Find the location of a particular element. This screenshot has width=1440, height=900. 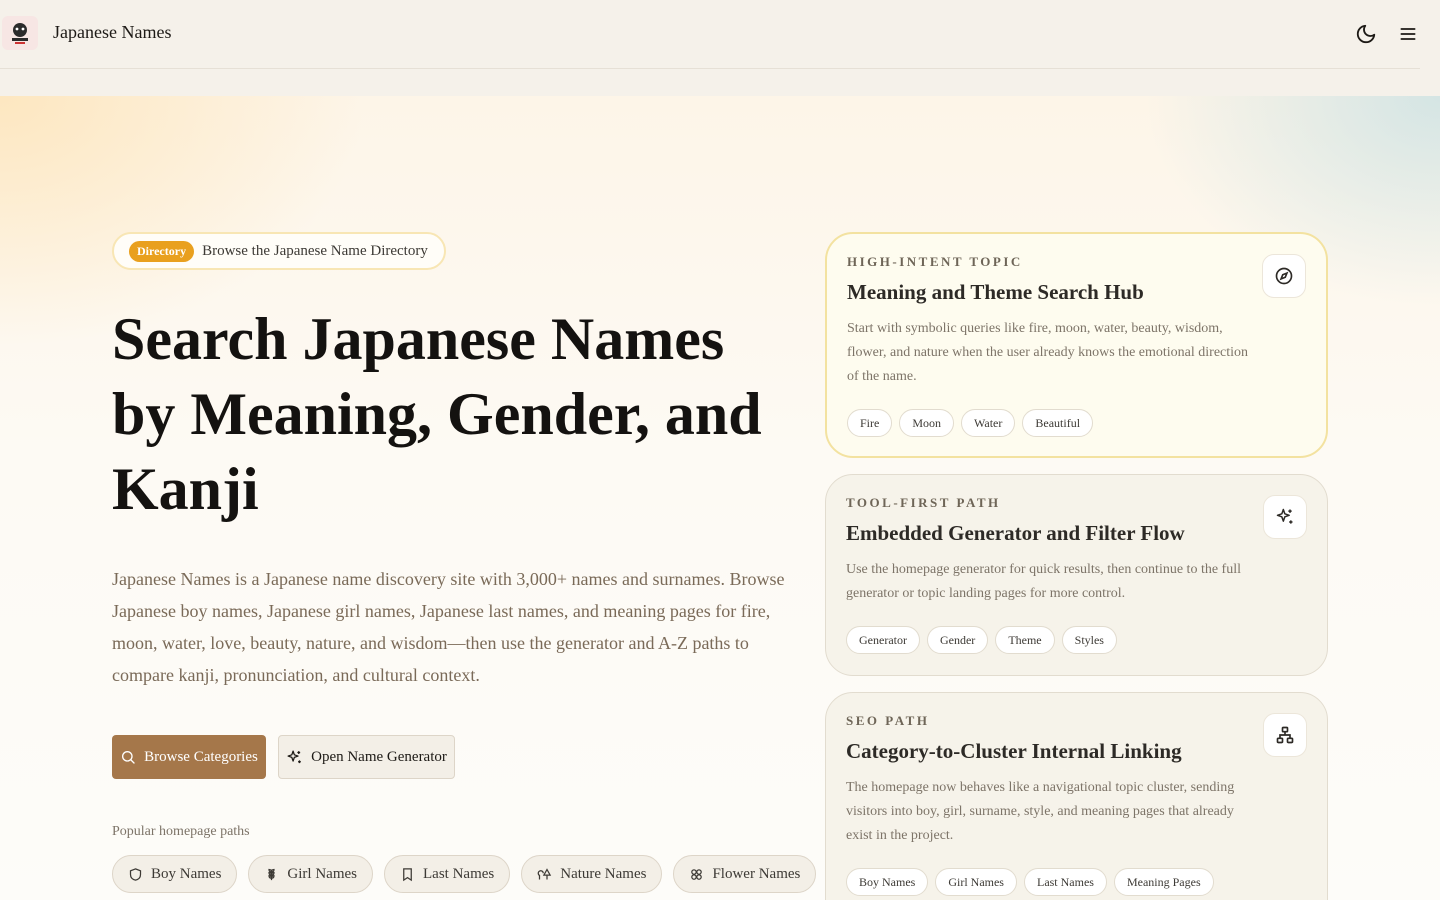

header-bar: Japanese Names is located at coordinates (710, 34).